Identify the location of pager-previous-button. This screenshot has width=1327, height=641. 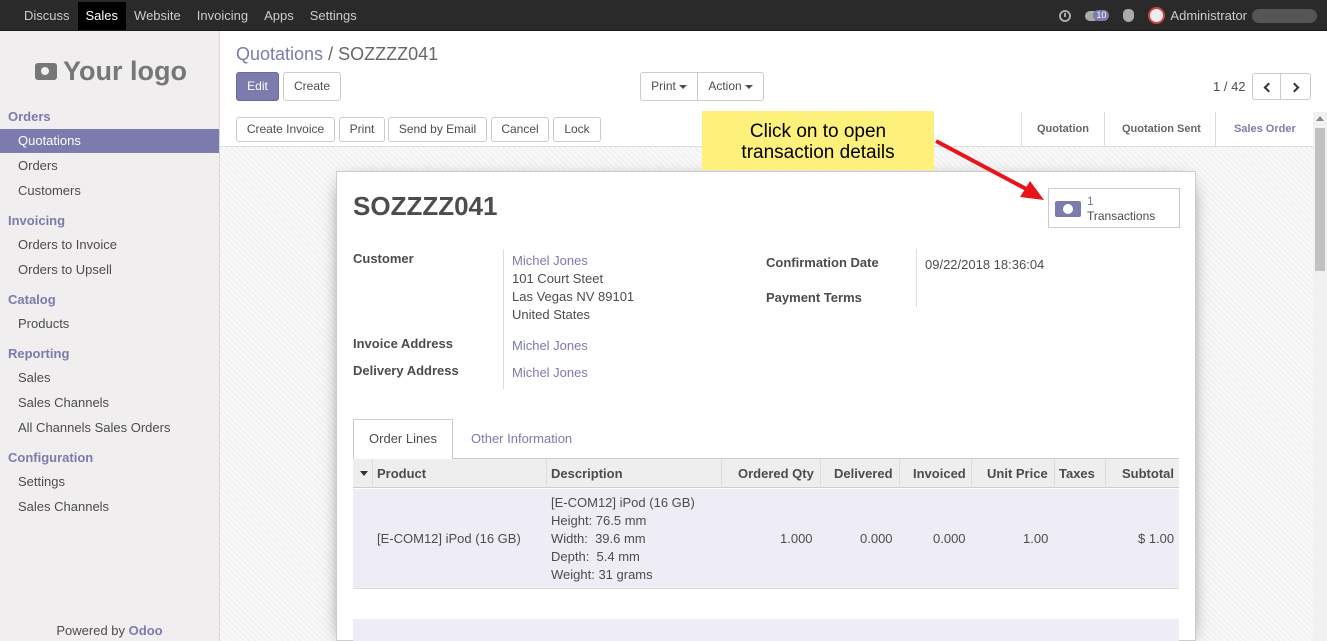
(1266, 86).